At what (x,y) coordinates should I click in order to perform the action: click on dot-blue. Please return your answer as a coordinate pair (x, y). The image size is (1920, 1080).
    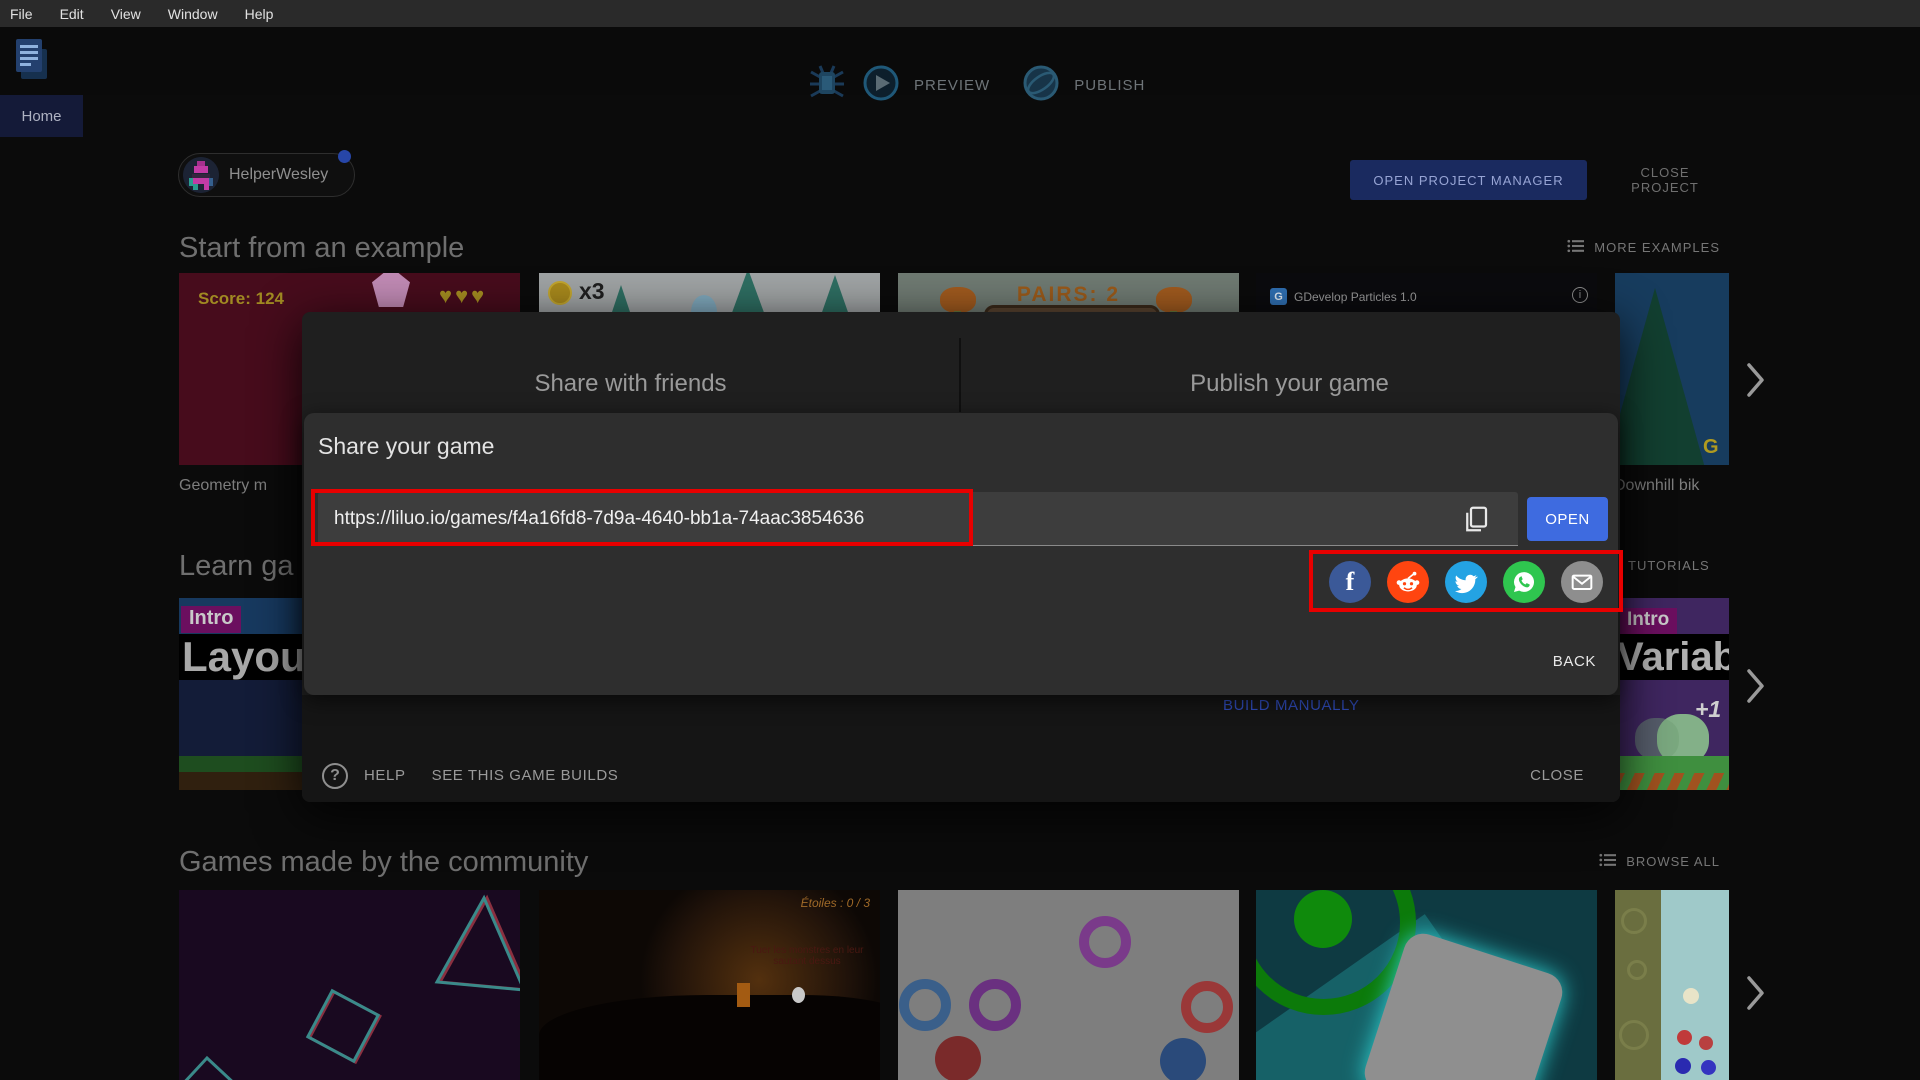
    Looking at the image, I should click on (1183, 1059).